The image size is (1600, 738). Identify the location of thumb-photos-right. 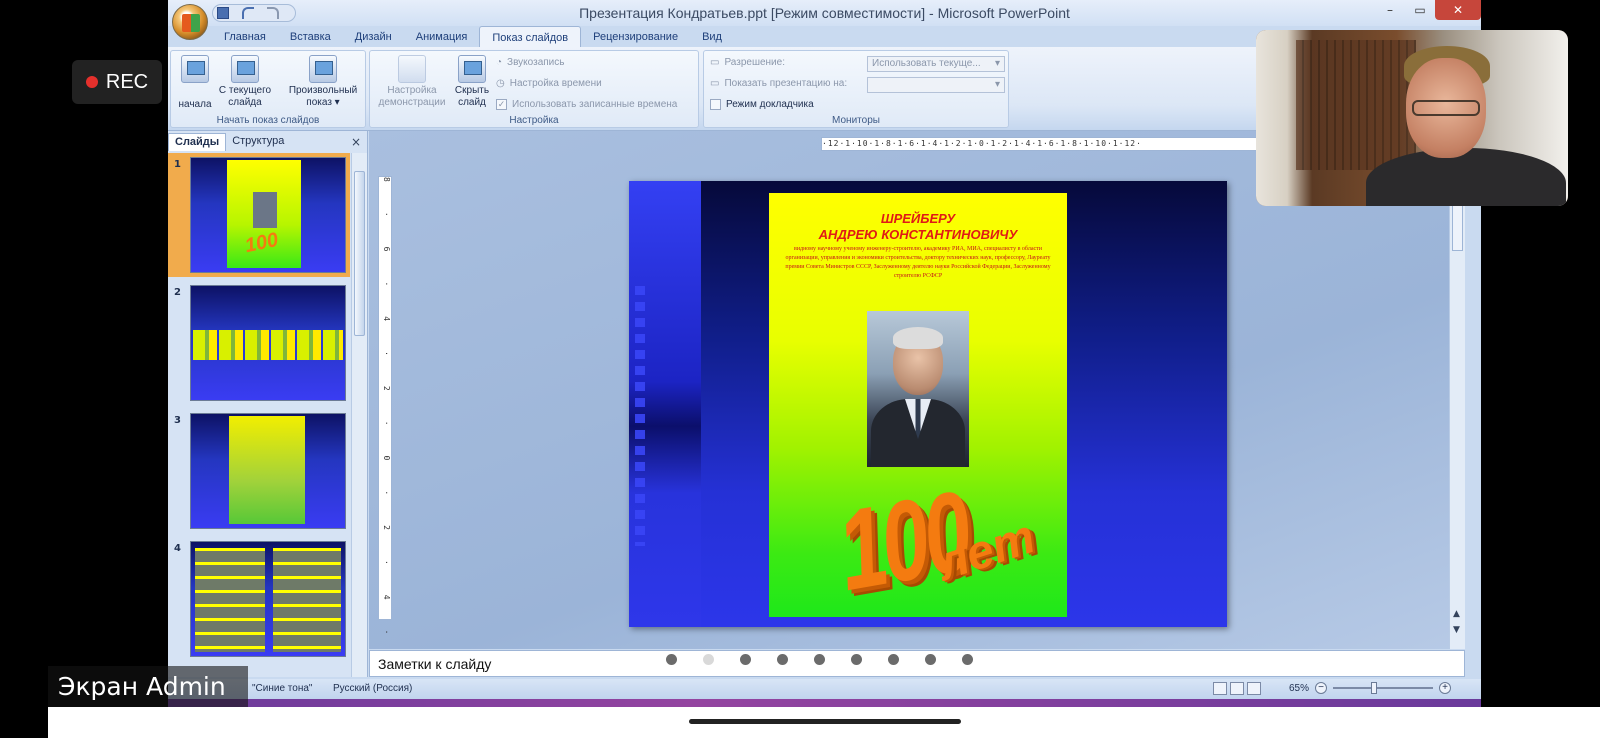
(307, 600).